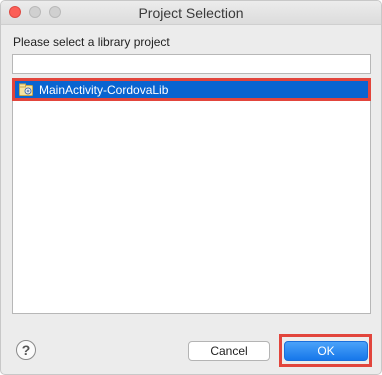 The height and width of the screenshot is (375, 382). Describe the element at coordinates (26, 350) in the screenshot. I see `help-button: ?` at that location.